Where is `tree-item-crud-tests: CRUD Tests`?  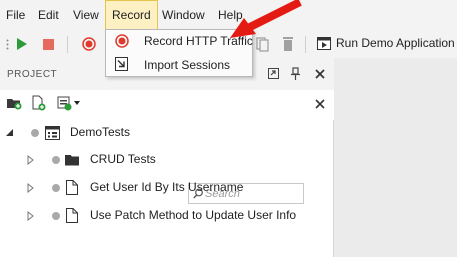
tree-item-crud-tests: CRUD Tests is located at coordinates (167, 160).